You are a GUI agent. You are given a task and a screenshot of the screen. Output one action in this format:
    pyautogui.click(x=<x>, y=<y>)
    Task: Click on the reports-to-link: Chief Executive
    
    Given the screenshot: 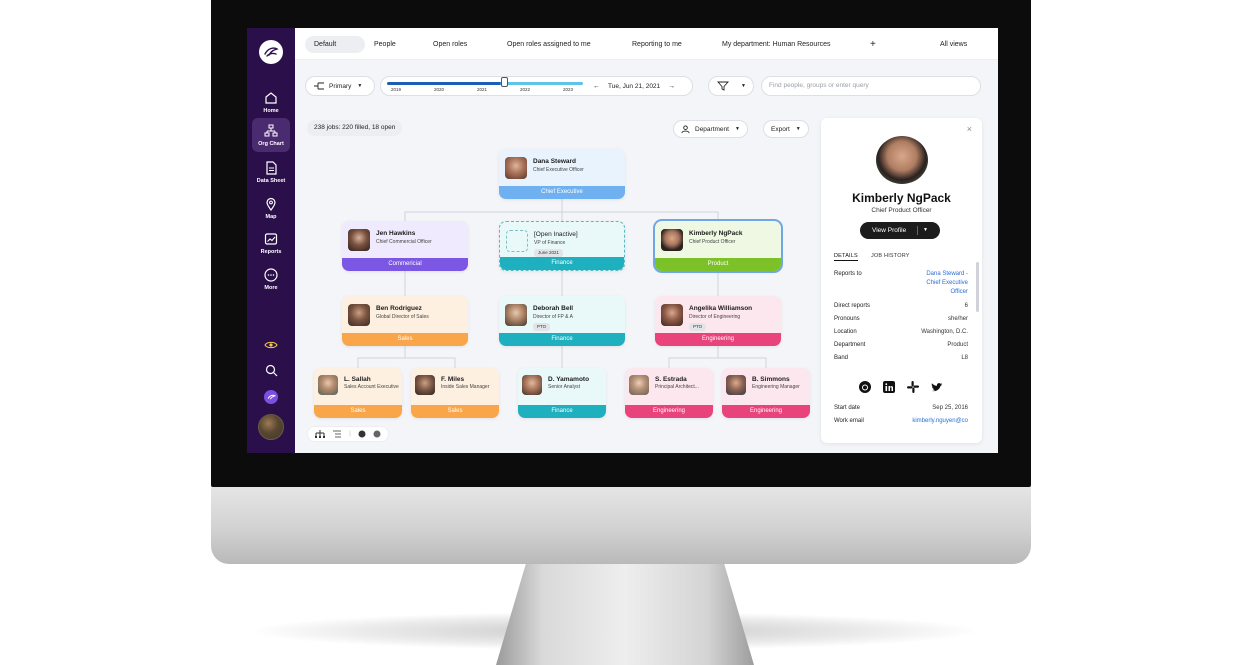 What is the action you would take?
    pyautogui.click(x=947, y=283)
    